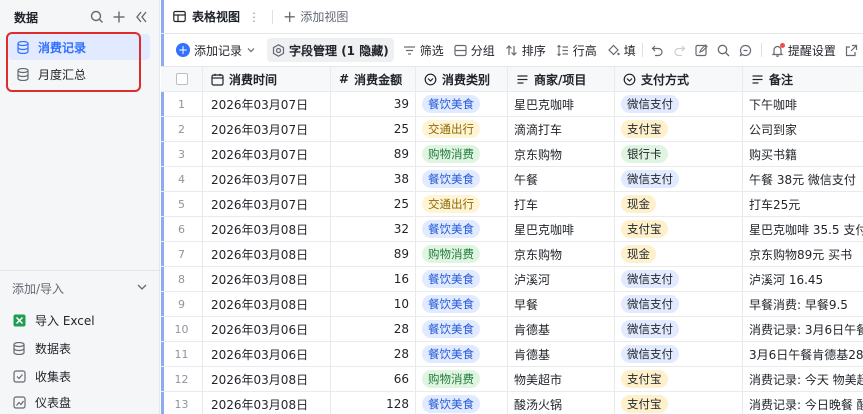 The image size is (863, 414). Describe the element at coordinates (462, 79) in the screenshot. I see `column-header-category: 消费类别` at that location.